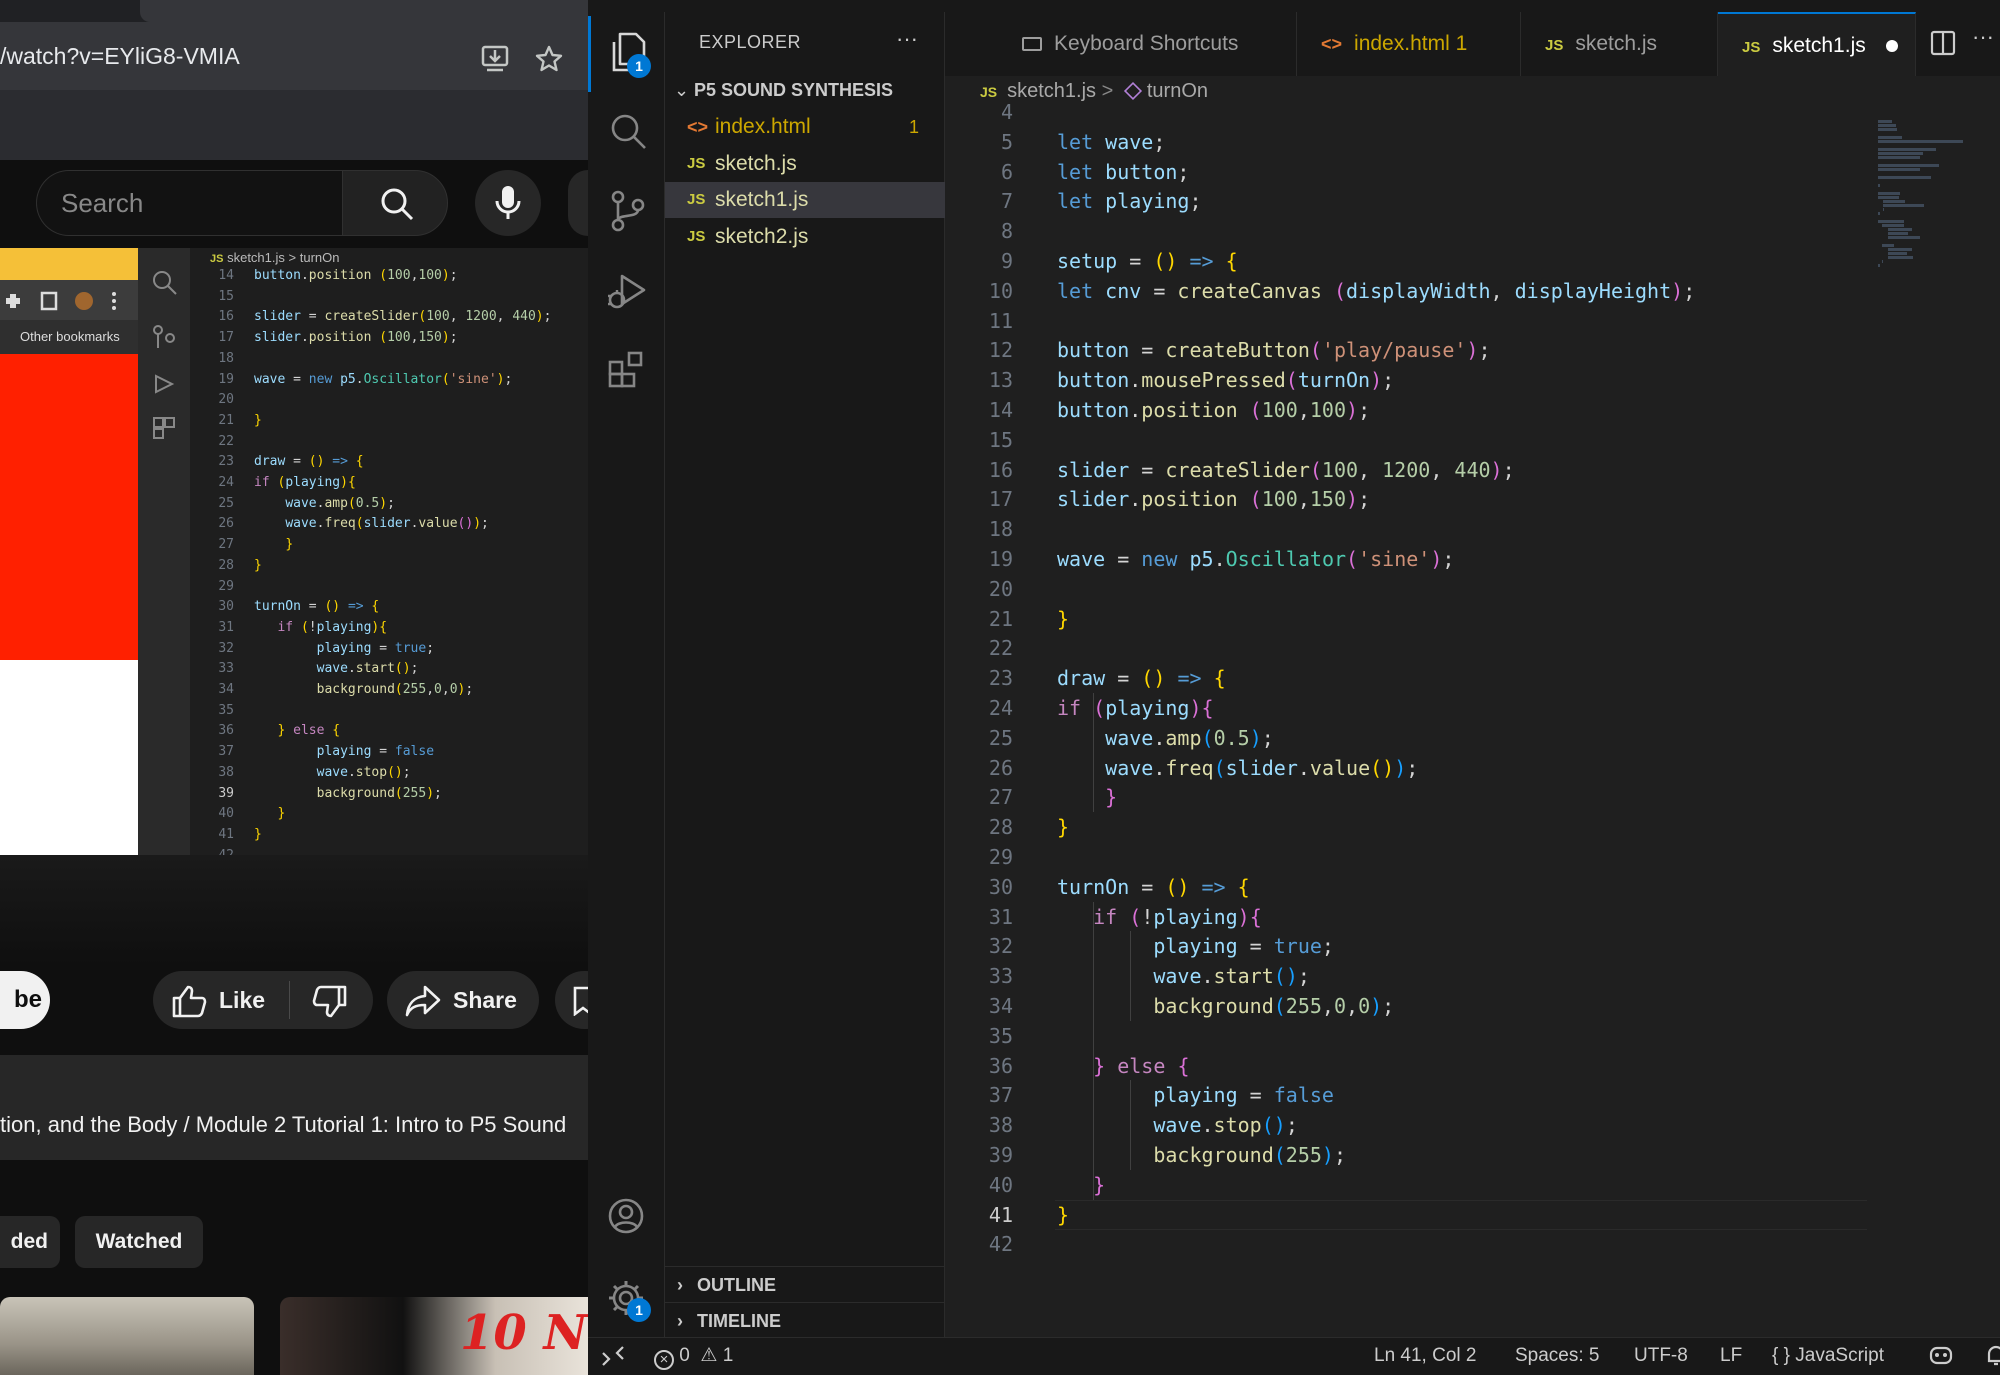  What do you see at coordinates (1557, 1356) in the screenshot?
I see `indentation-setting: Spaces: 5` at bounding box center [1557, 1356].